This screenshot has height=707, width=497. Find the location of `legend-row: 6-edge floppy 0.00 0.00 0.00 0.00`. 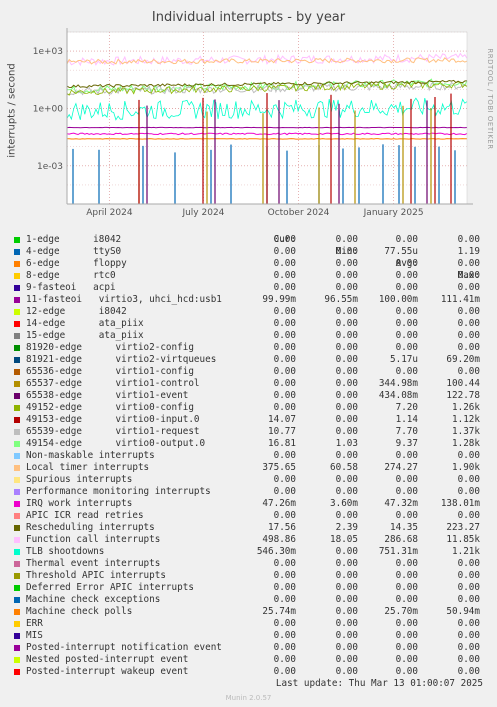

legend-row: 6-edge floppy 0.00 0.00 0.00 0.00 is located at coordinates (254, 264).